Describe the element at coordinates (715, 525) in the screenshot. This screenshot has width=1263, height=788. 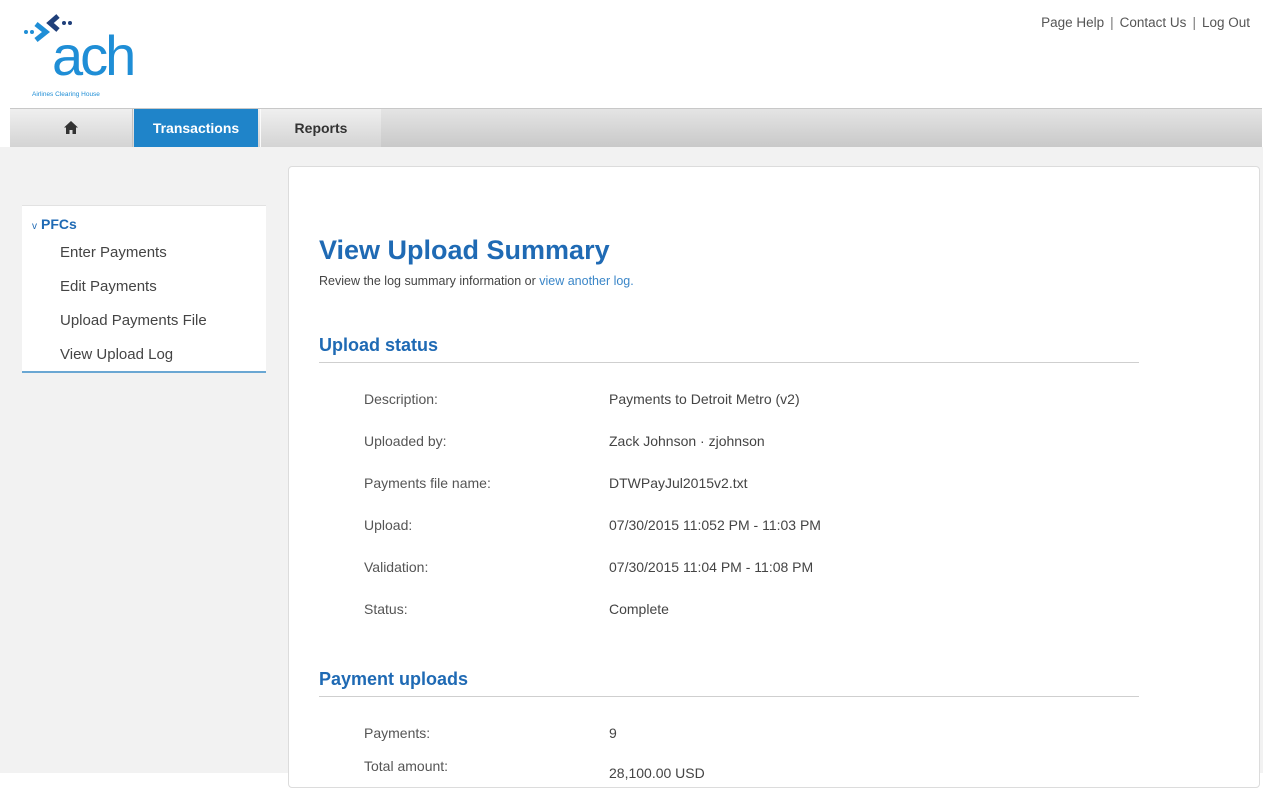
I see `upload-value: 07/30/2015 11:052 PM - 11:03 PM` at that location.